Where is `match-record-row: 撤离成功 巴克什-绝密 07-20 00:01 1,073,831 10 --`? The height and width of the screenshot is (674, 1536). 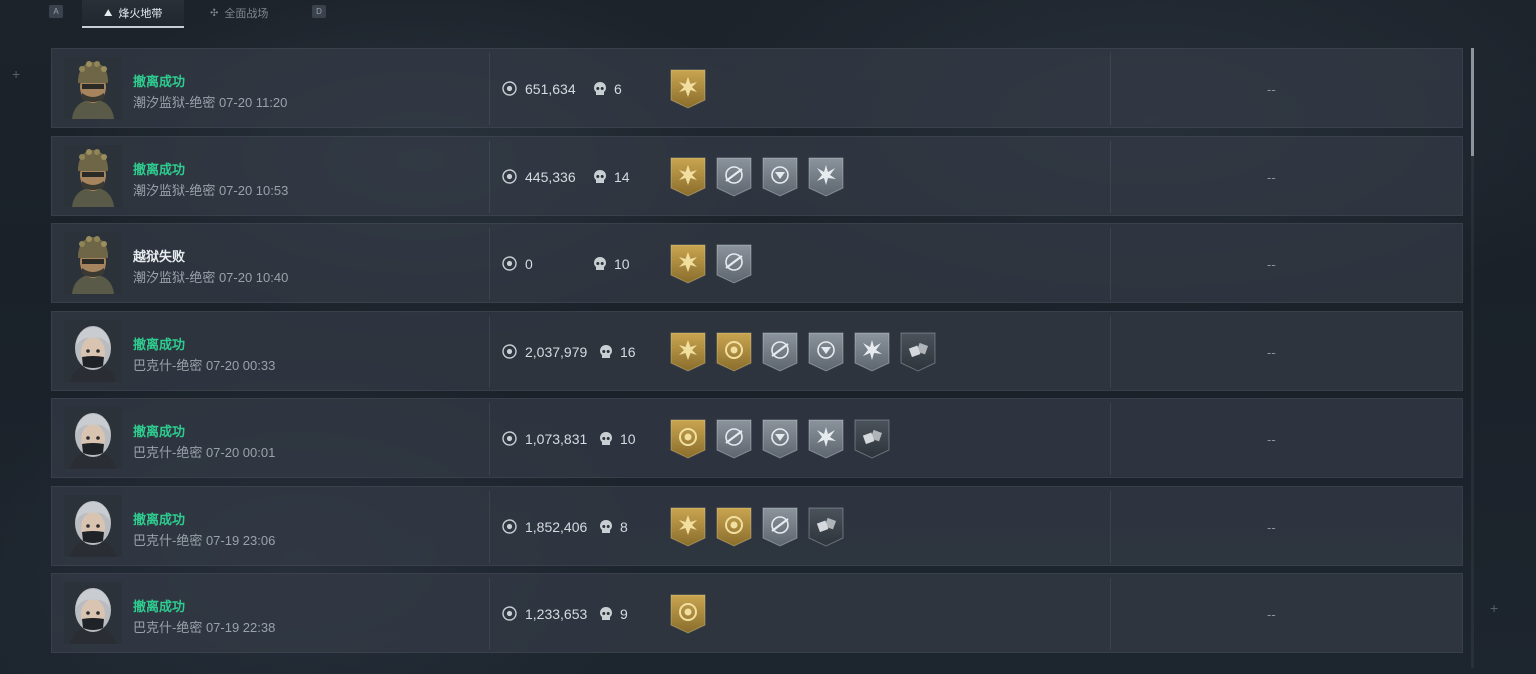 match-record-row: 撤离成功 巴克什-绝密 07-20 00:01 1,073,831 10 -- is located at coordinates (757, 438).